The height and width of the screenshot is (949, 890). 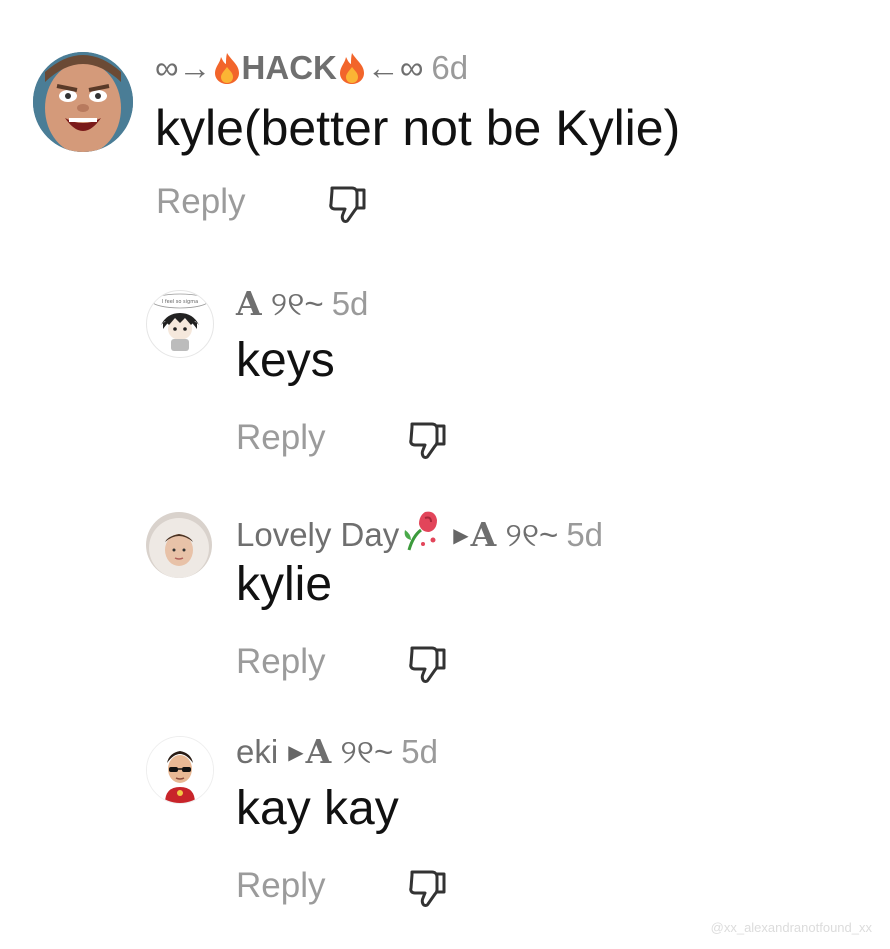 I want to click on avatar-cartoon-image, so click(x=180, y=770).